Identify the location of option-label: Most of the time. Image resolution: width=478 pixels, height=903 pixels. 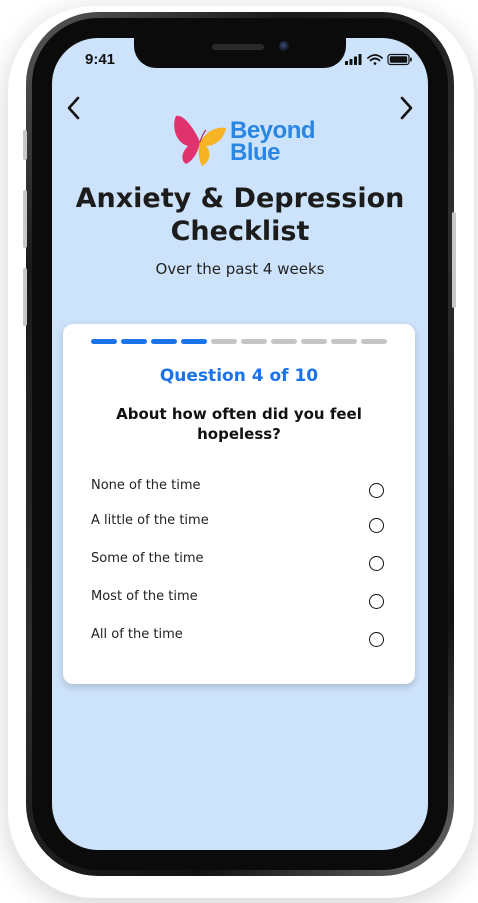
(144, 596).